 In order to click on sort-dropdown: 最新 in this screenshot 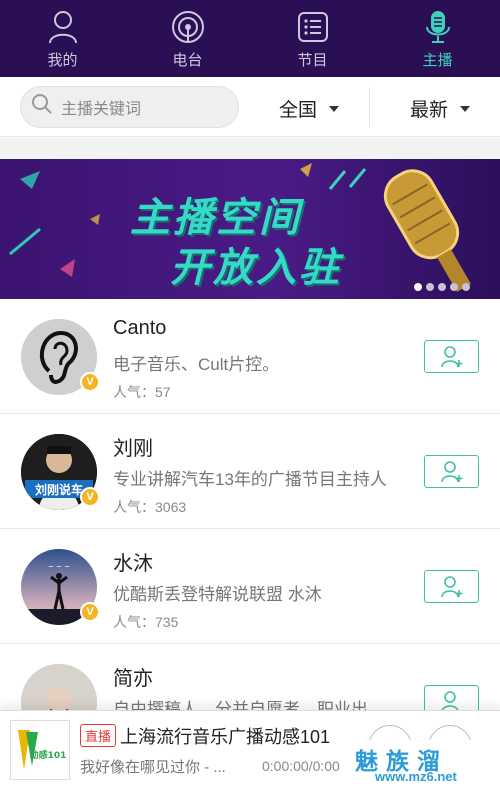, I will do `click(440, 108)`.